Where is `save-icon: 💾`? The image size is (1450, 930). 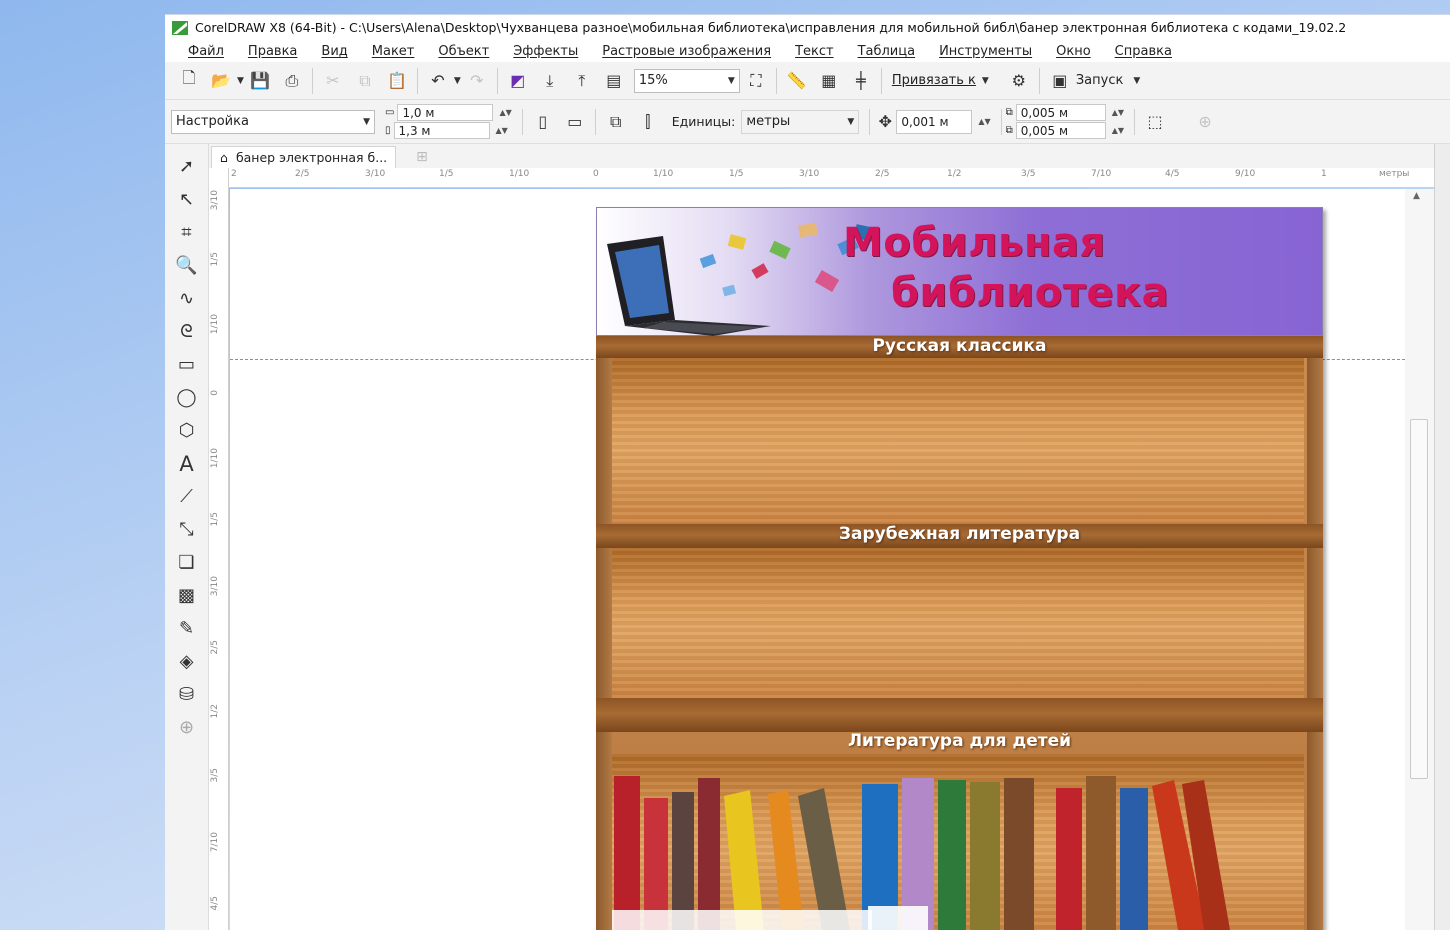
save-icon: 💾 is located at coordinates (260, 81).